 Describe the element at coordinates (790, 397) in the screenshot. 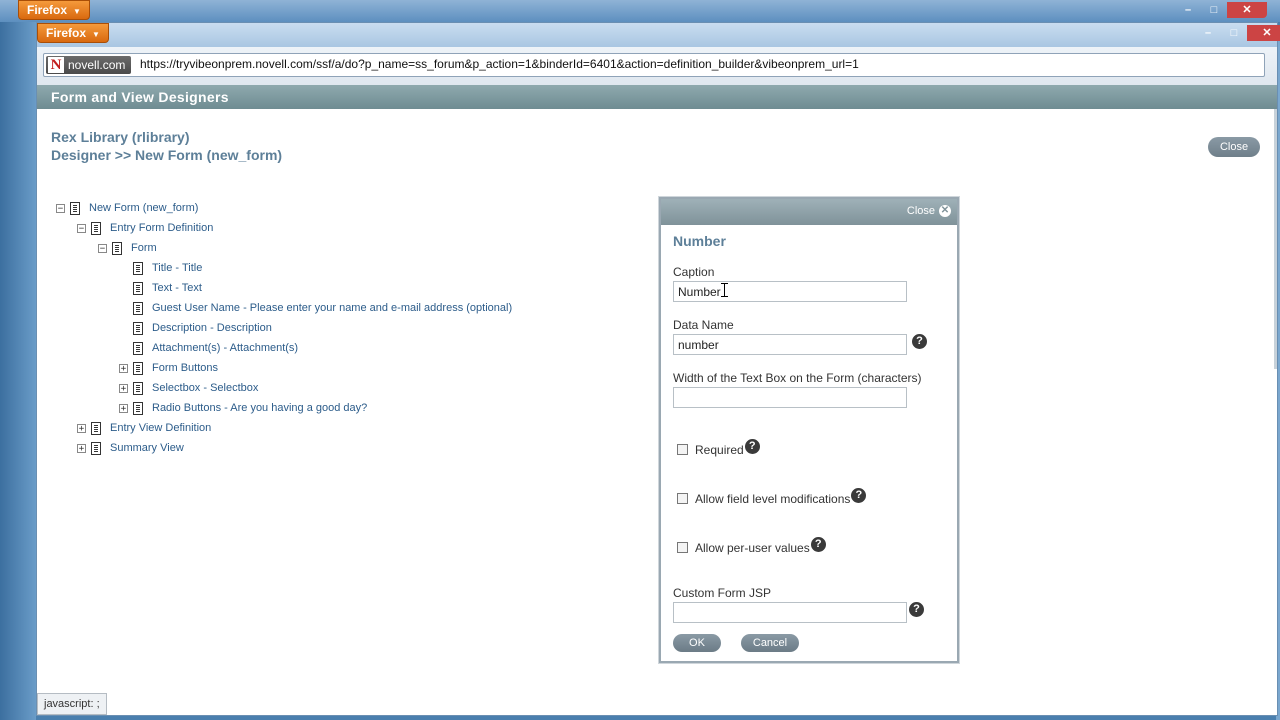

I see `width-input` at that location.